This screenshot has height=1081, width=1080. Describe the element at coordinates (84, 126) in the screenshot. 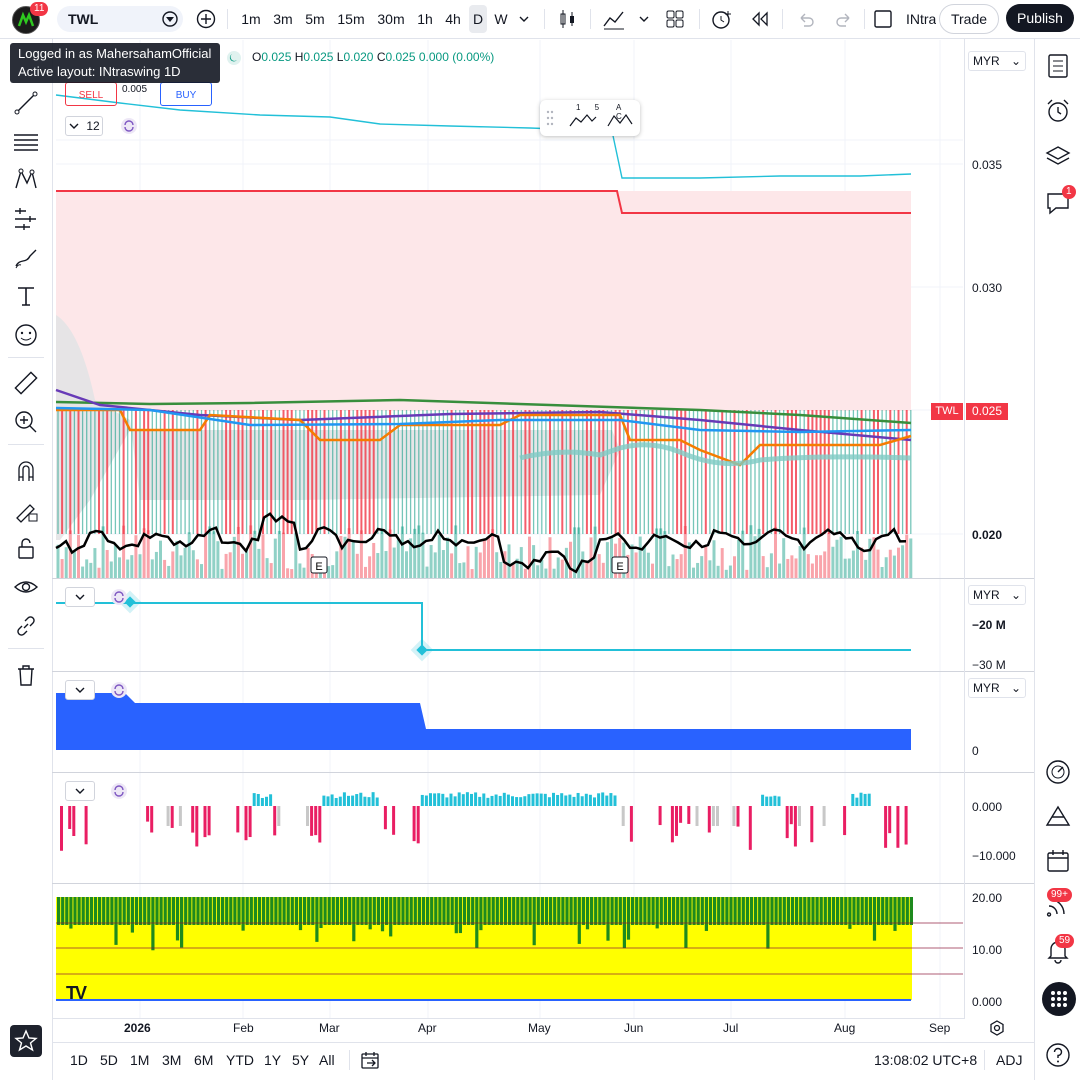

I see `indicators-toggle: 12` at that location.